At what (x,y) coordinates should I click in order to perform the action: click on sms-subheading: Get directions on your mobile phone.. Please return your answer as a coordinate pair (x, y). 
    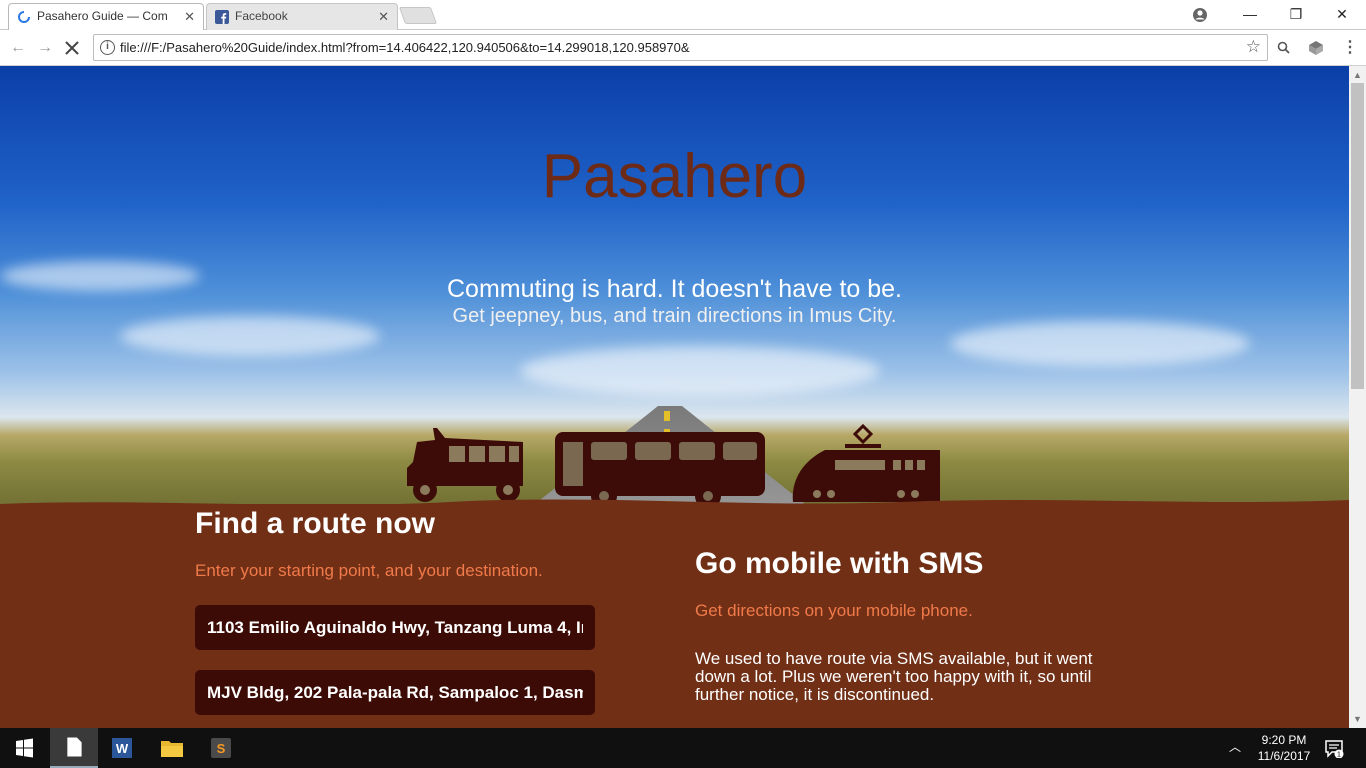
    Looking at the image, I should click on (834, 610).